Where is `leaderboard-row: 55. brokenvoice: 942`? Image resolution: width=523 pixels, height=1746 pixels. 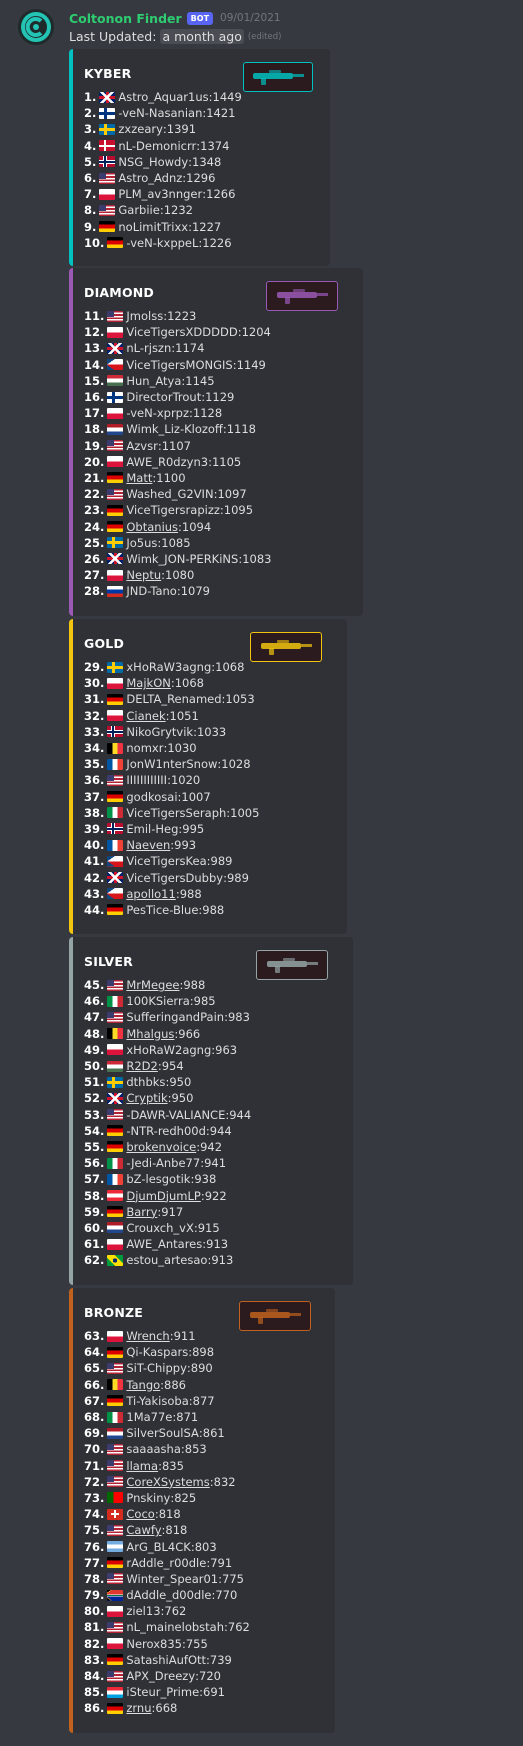
leaderboard-row: 55. brokenvoice: 942 is located at coordinates (167, 1147).